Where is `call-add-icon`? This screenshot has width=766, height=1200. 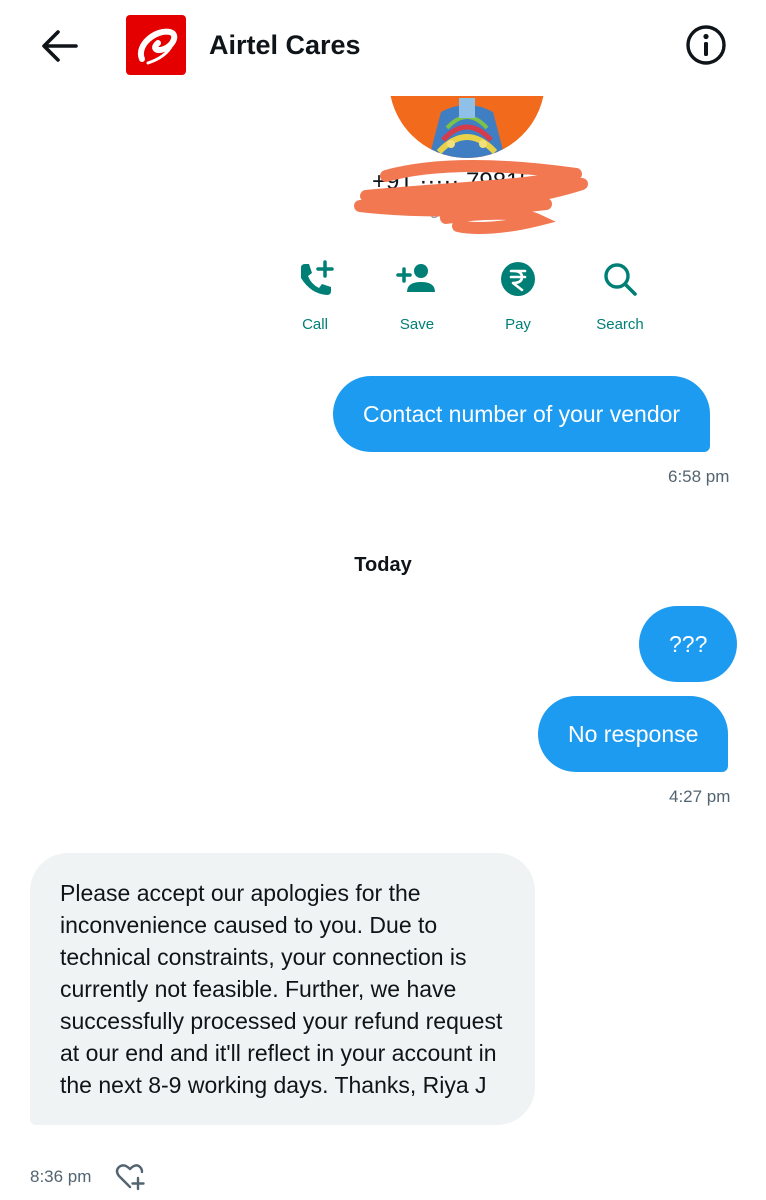
call-add-icon is located at coordinates (317, 277).